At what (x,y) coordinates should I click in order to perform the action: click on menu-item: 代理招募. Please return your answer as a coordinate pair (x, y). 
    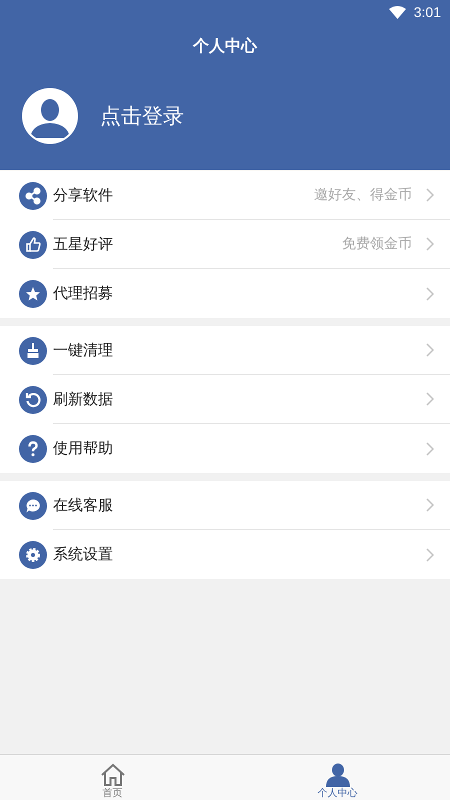
    Looking at the image, I should click on (225, 293).